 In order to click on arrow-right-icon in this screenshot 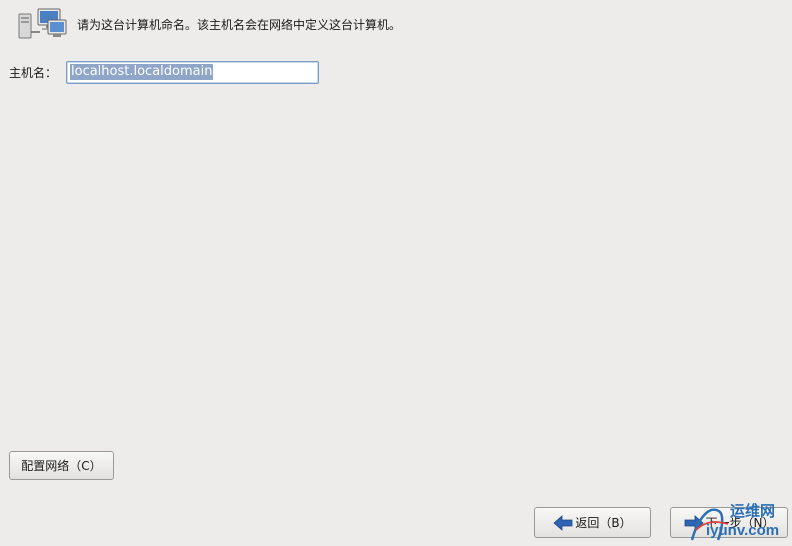, I will do `click(694, 522)`.